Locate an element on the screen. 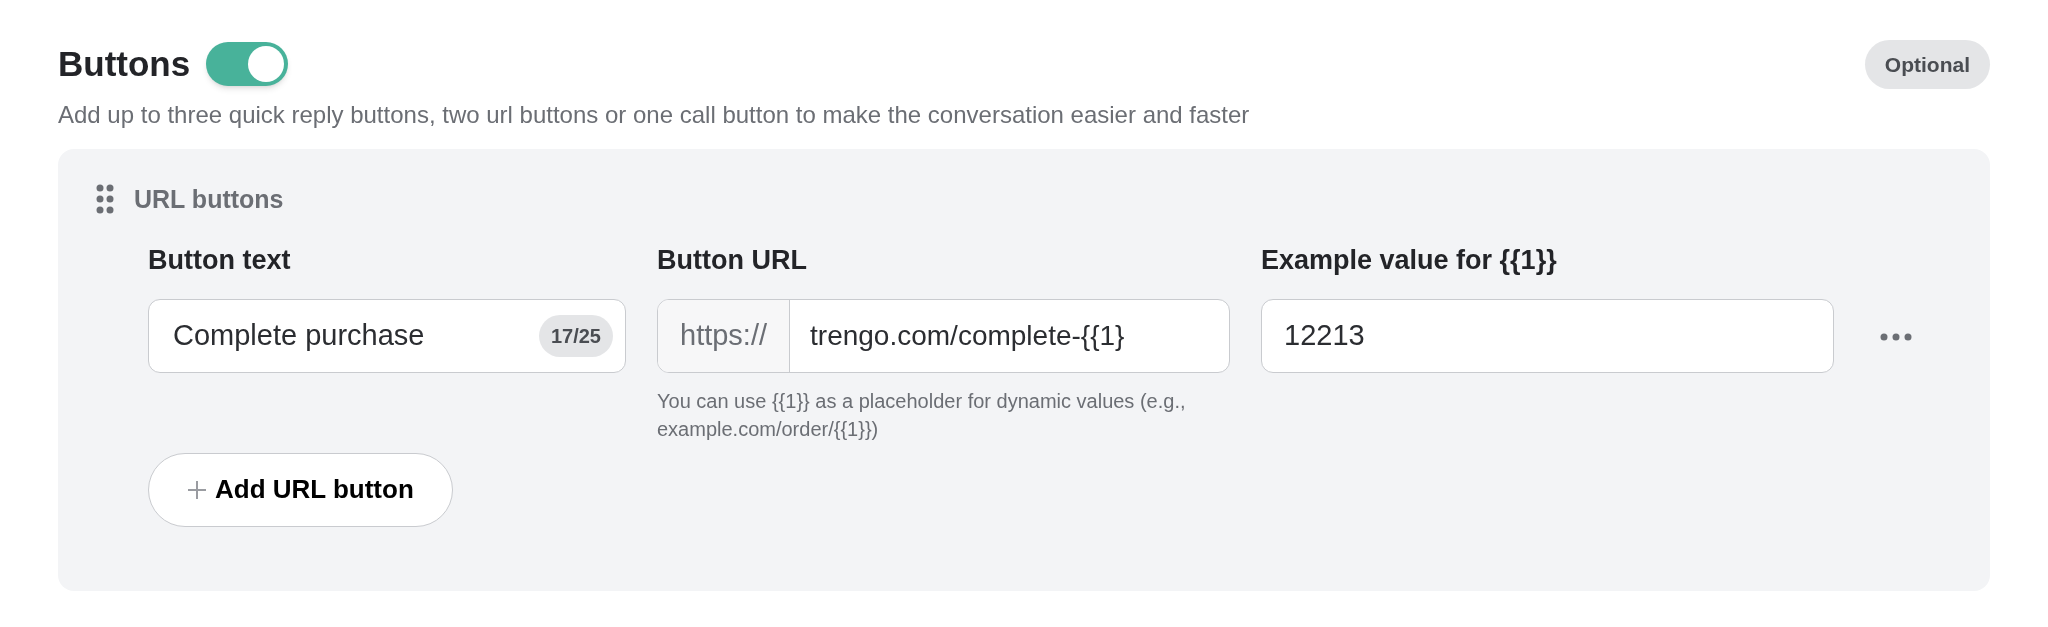 The image size is (2048, 627). section-title: Buttons is located at coordinates (124, 64).